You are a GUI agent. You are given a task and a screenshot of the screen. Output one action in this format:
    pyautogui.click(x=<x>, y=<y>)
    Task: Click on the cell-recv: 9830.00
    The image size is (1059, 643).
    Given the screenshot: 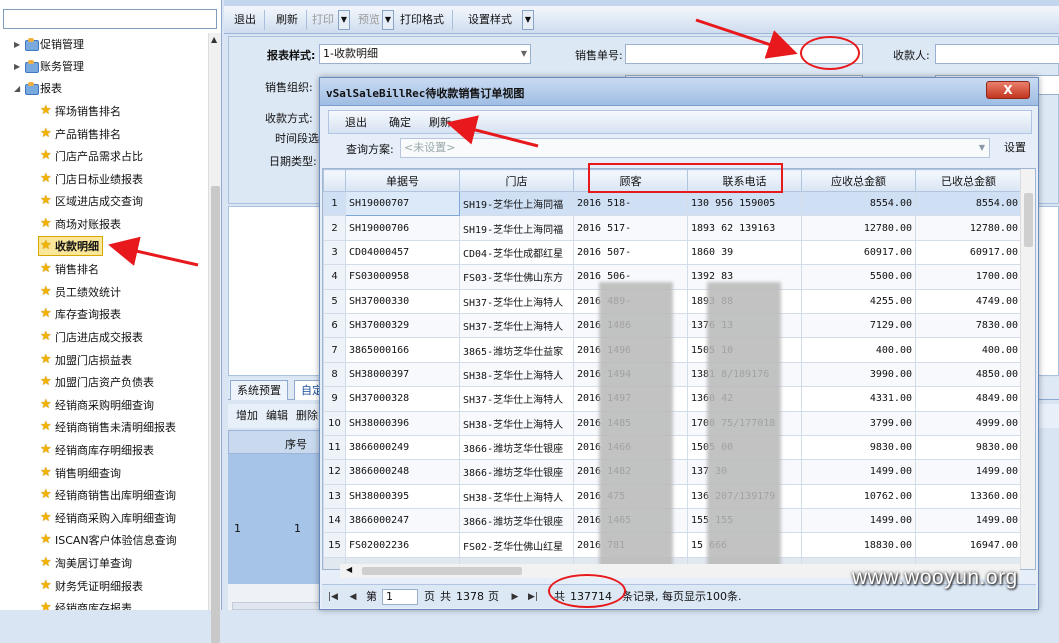 What is the action you would take?
    pyautogui.click(x=968, y=447)
    